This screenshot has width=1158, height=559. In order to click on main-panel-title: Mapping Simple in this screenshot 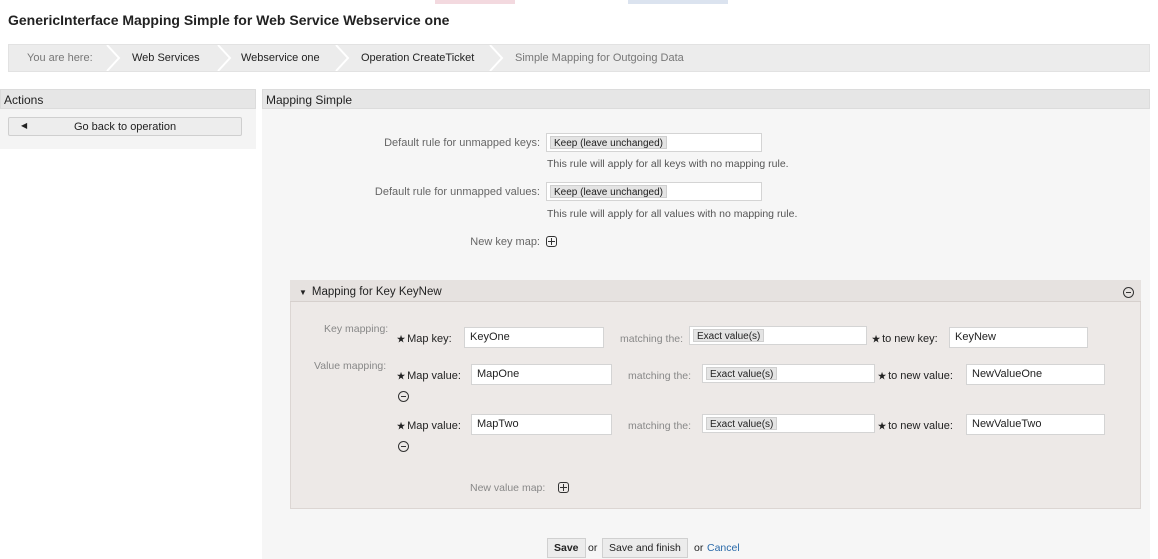, I will do `click(706, 99)`.